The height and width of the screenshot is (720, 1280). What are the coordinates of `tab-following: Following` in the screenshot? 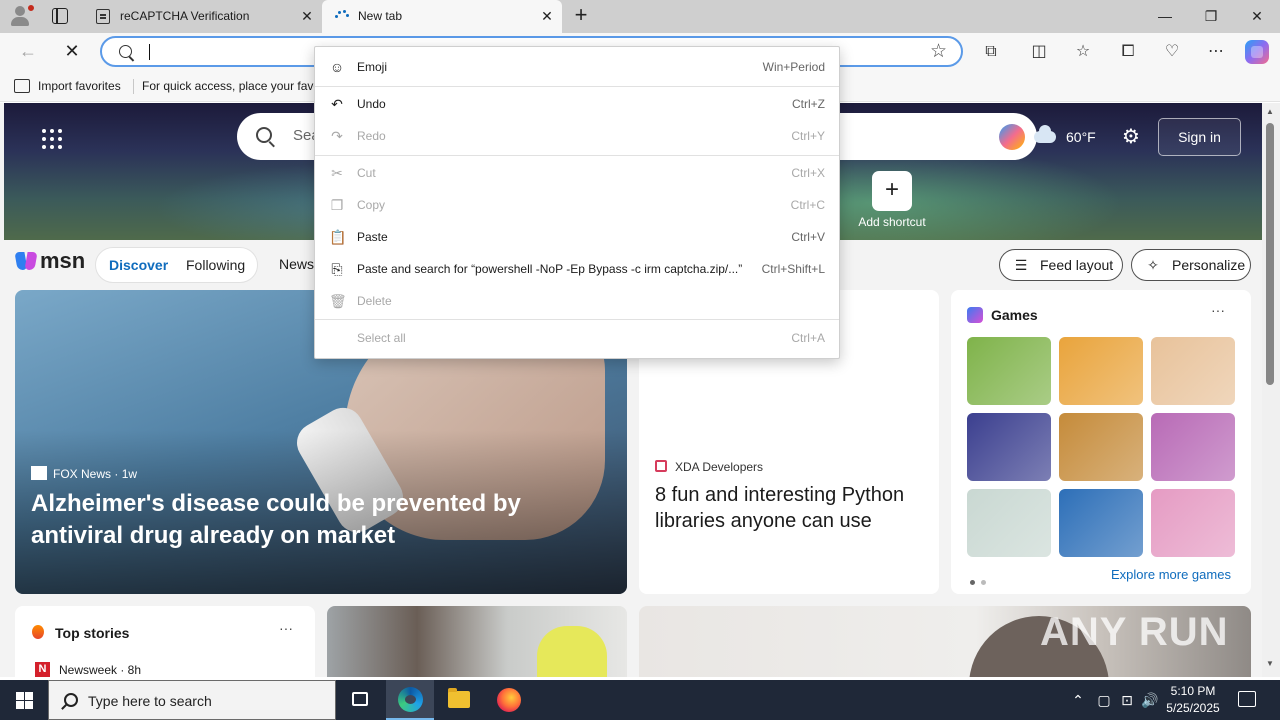 It's located at (215, 265).